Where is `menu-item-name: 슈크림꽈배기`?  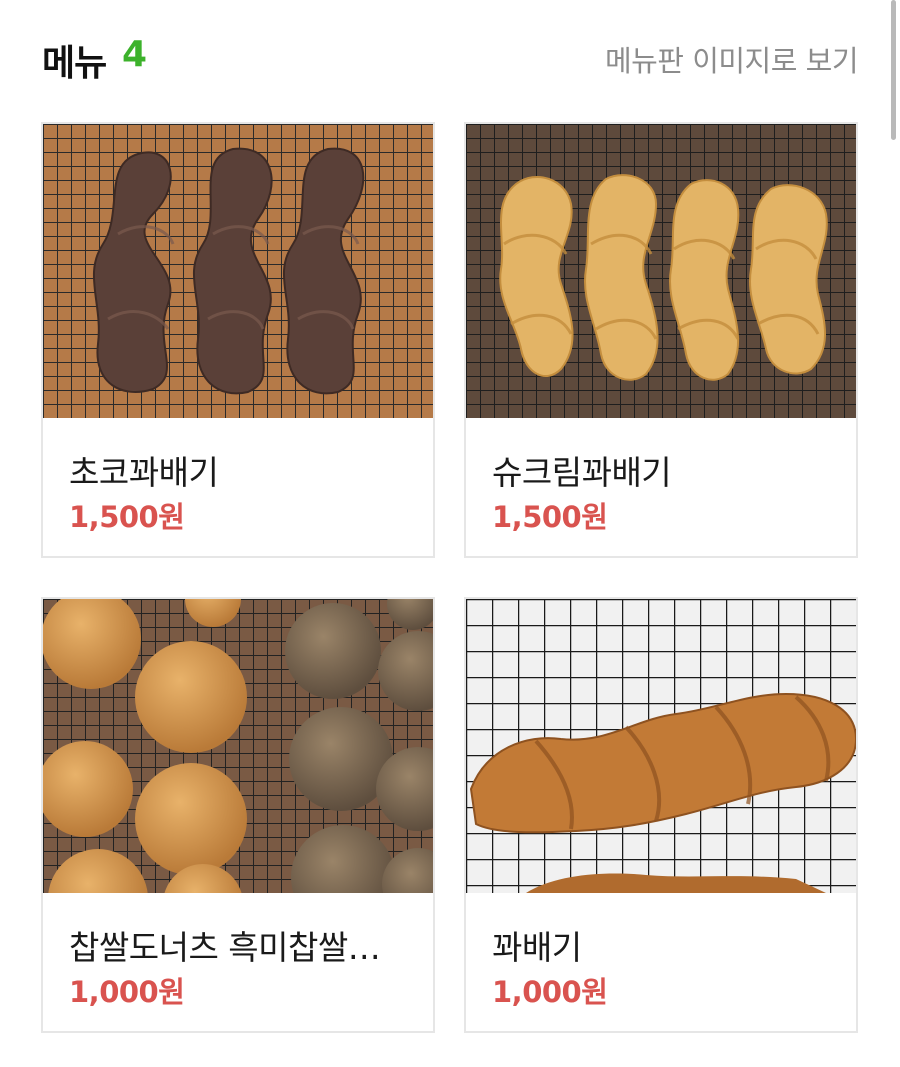
menu-item-name: 슈크림꽈배기 is located at coordinates (582, 472).